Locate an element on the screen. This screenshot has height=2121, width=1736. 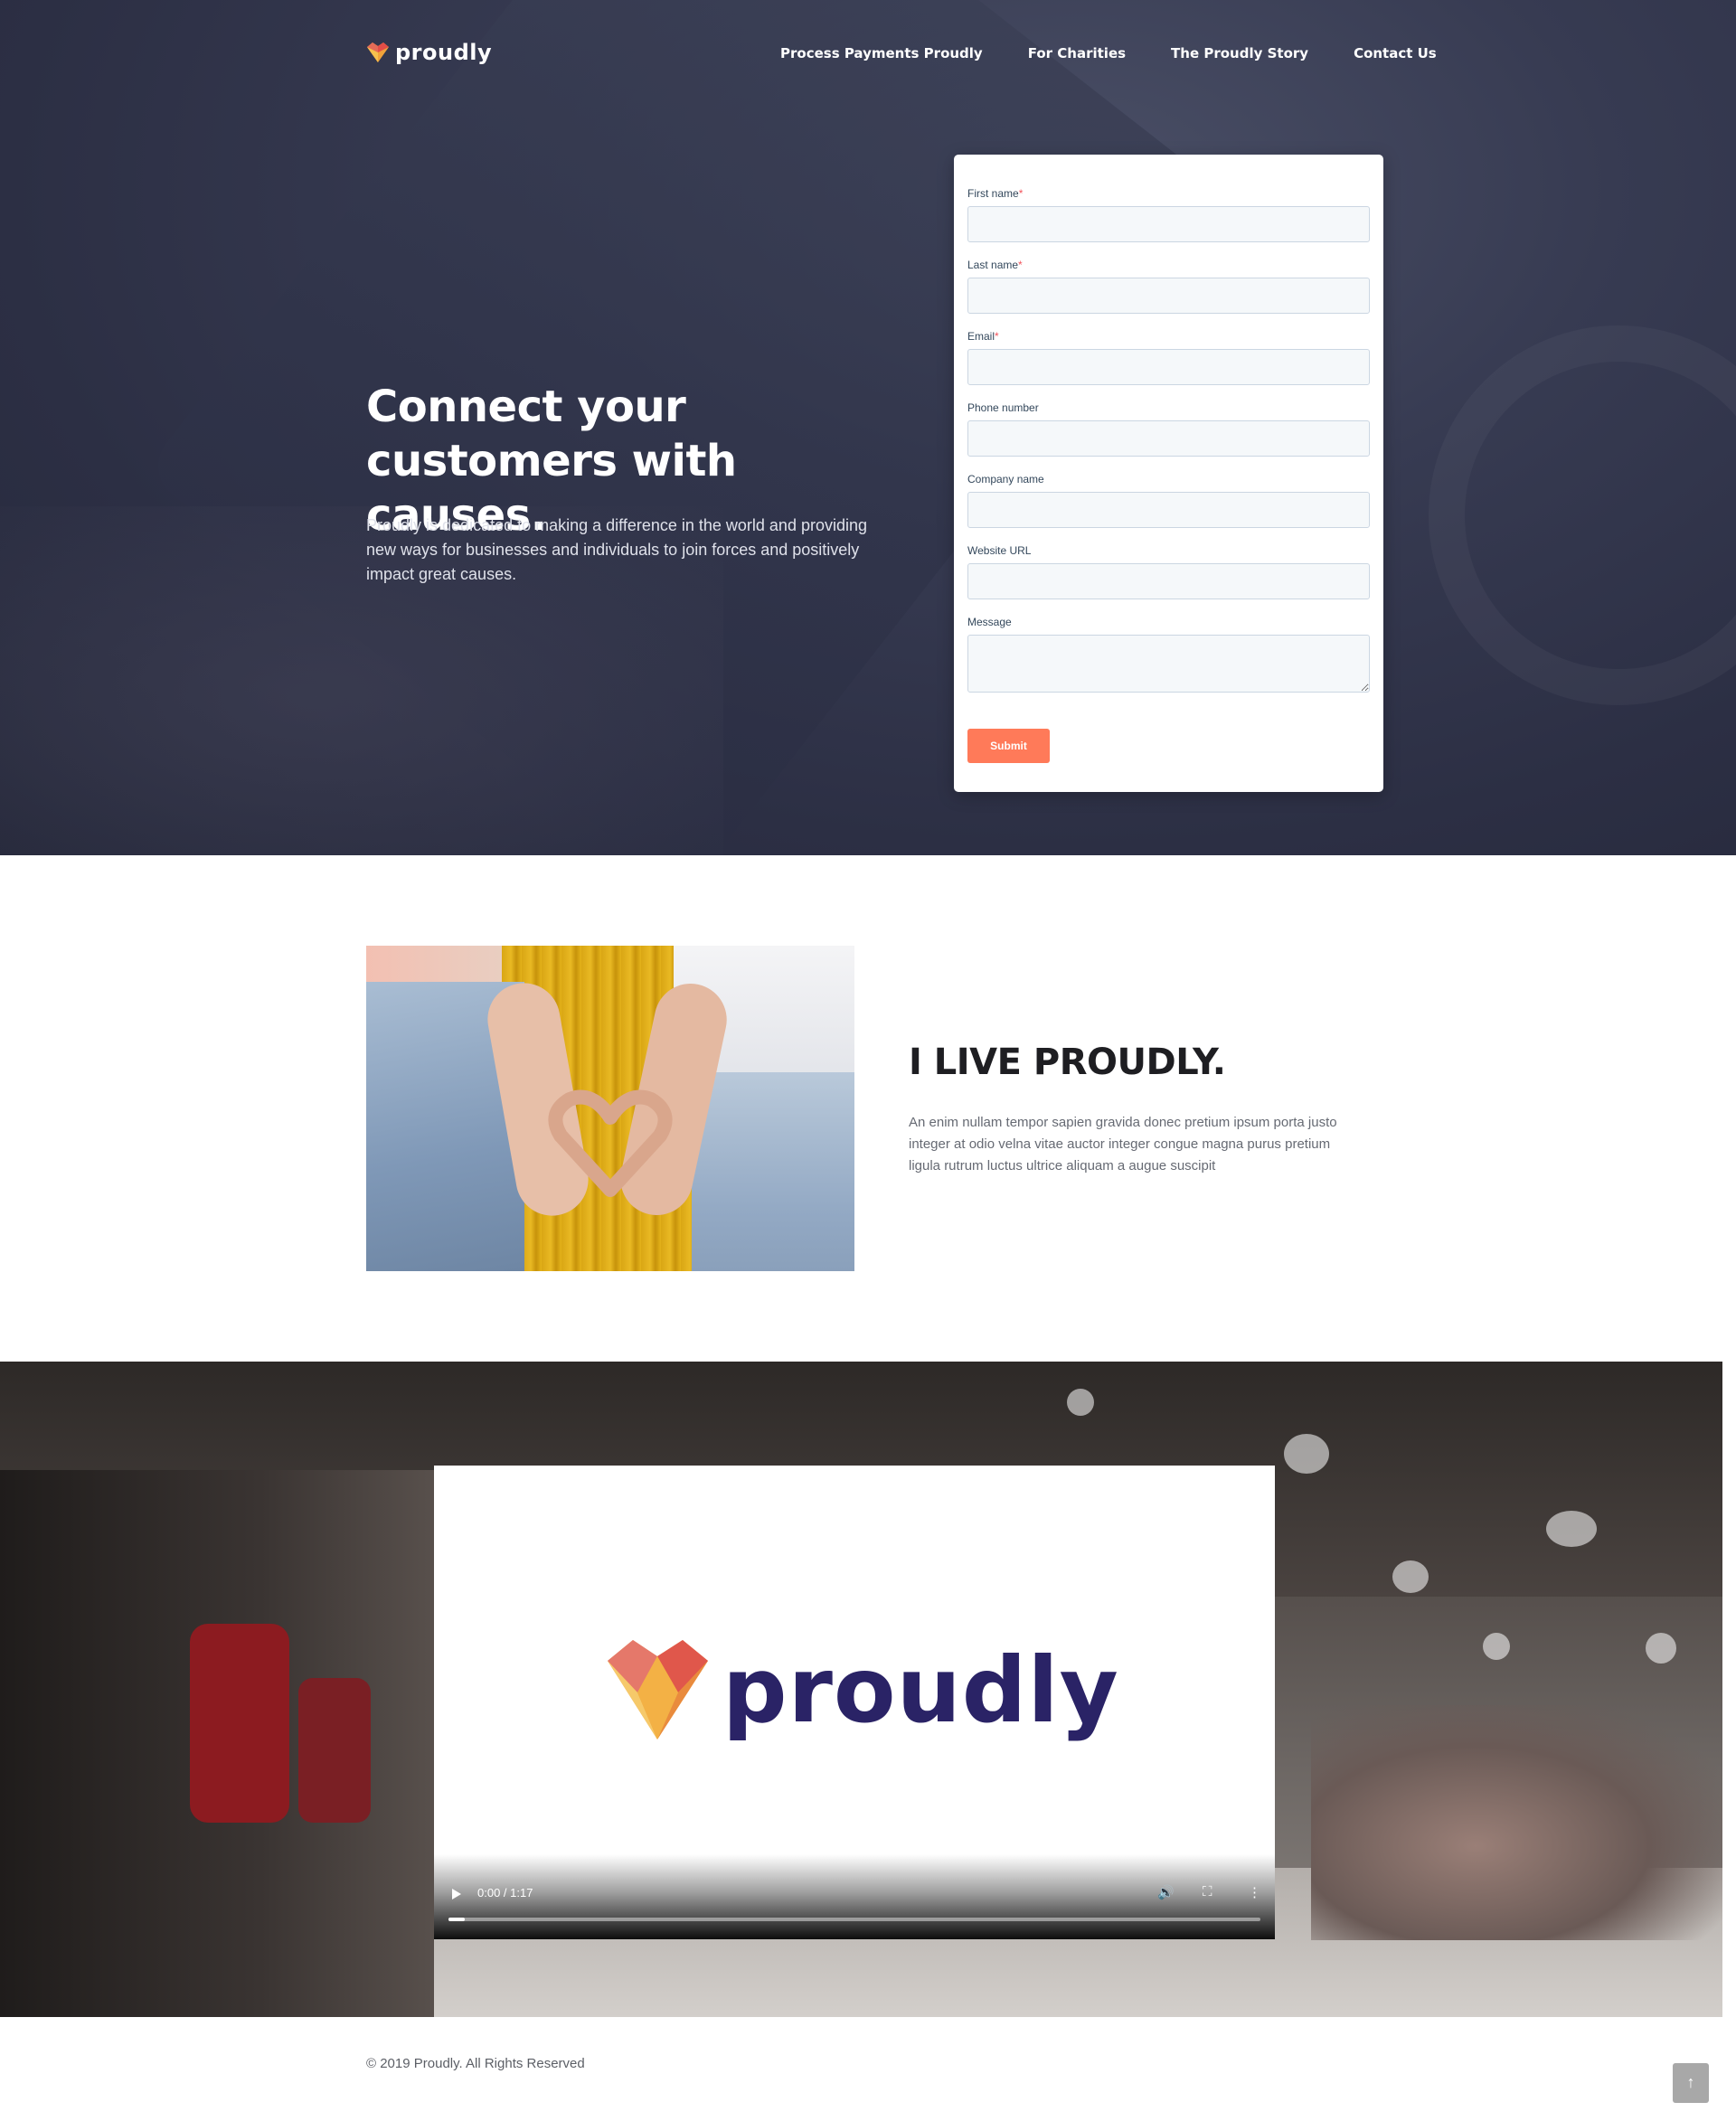
video-player: proudly 0:00 / 1:17 🔊 ⛶ ⋮ is located at coordinates (855, 1702).